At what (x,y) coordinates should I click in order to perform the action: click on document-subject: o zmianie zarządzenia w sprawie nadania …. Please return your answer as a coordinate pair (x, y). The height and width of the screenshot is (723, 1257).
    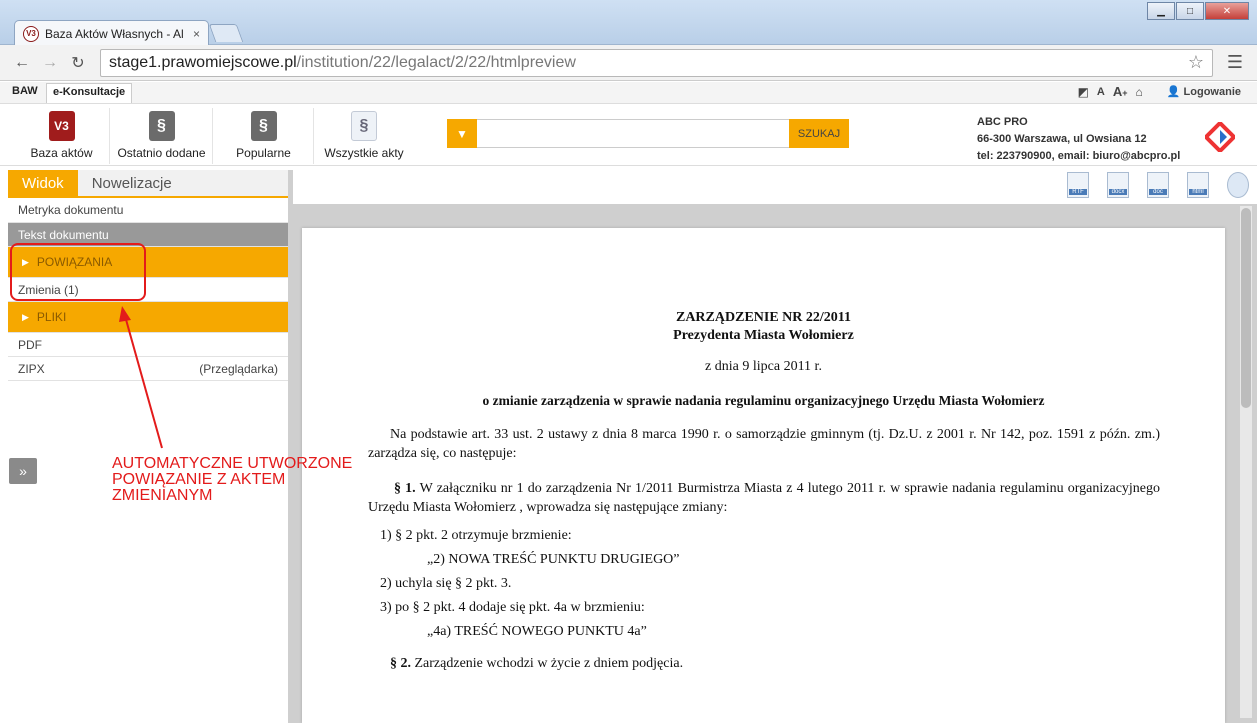
    Looking at the image, I should click on (763, 400).